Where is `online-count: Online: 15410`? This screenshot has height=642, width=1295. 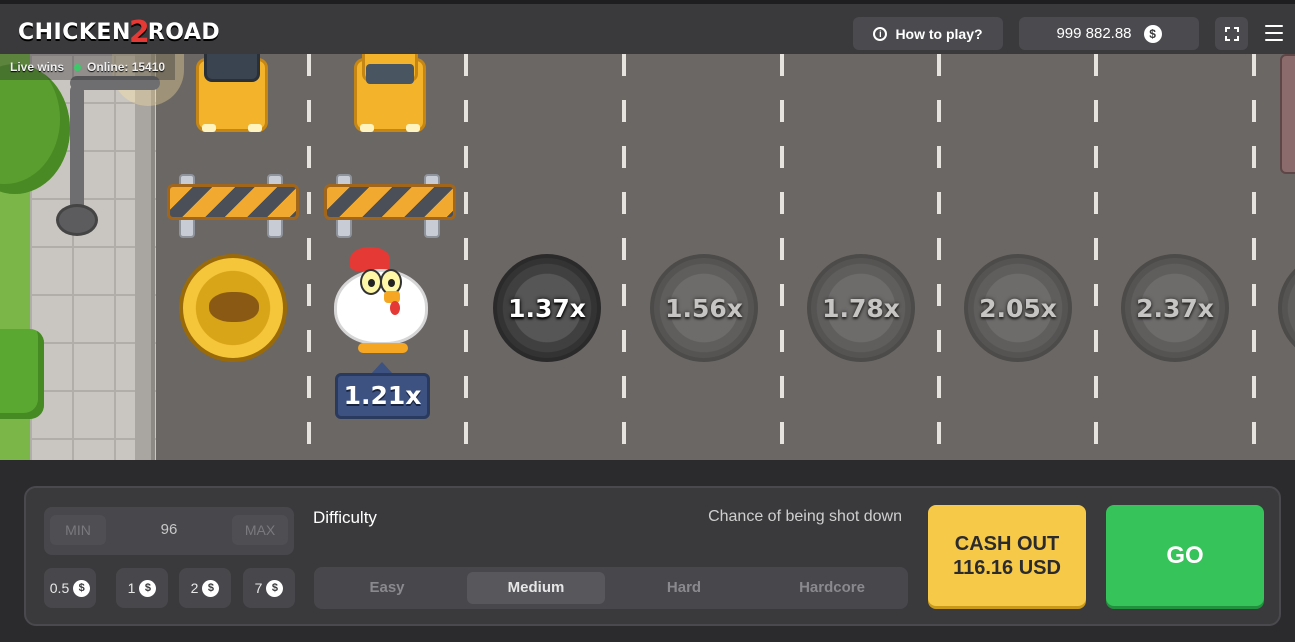 online-count: Online: 15410 is located at coordinates (119, 67).